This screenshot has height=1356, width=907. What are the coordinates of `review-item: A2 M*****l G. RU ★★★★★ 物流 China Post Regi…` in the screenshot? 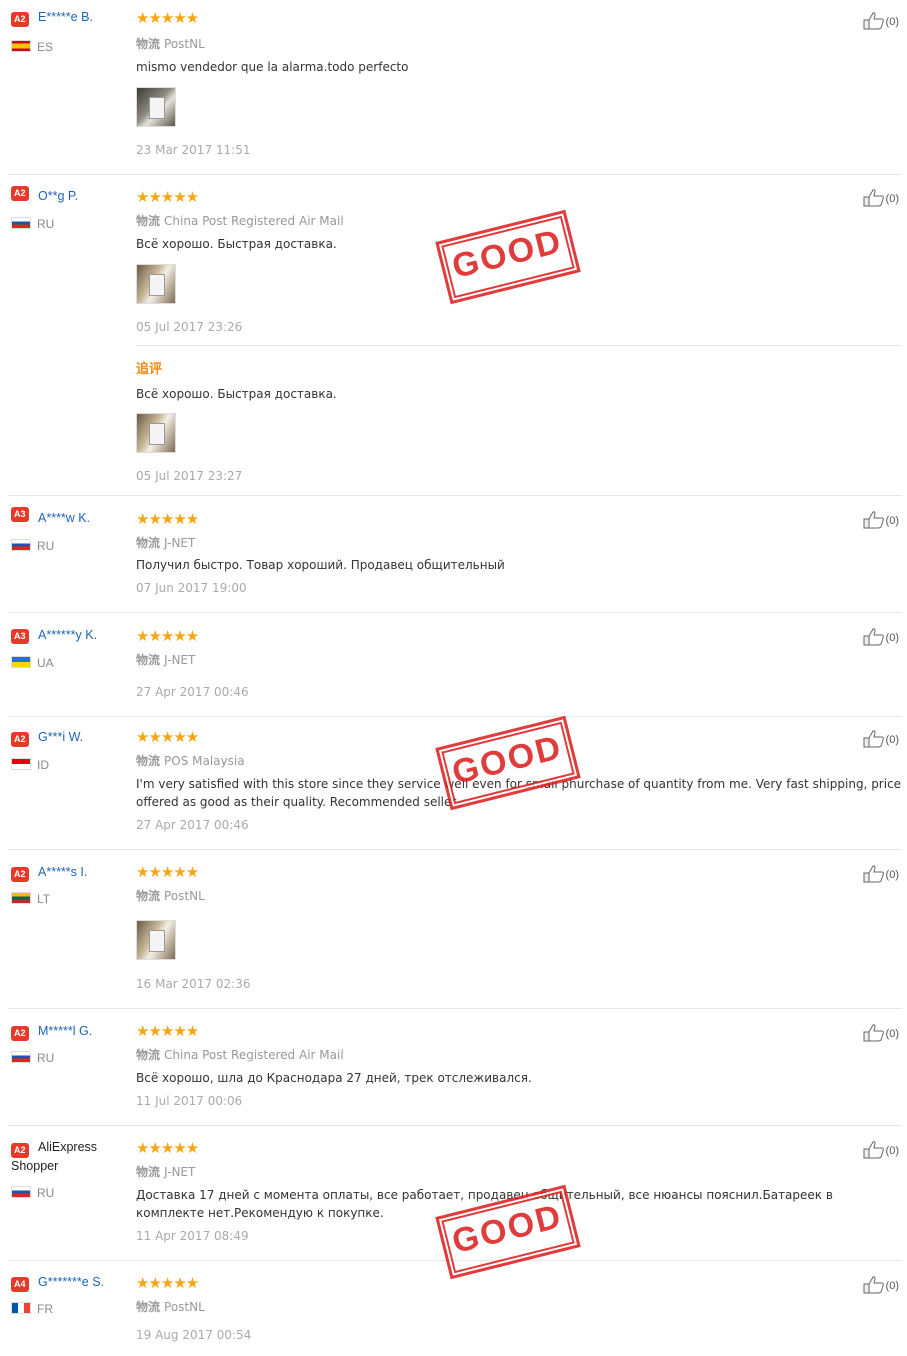 It's located at (455, 1067).